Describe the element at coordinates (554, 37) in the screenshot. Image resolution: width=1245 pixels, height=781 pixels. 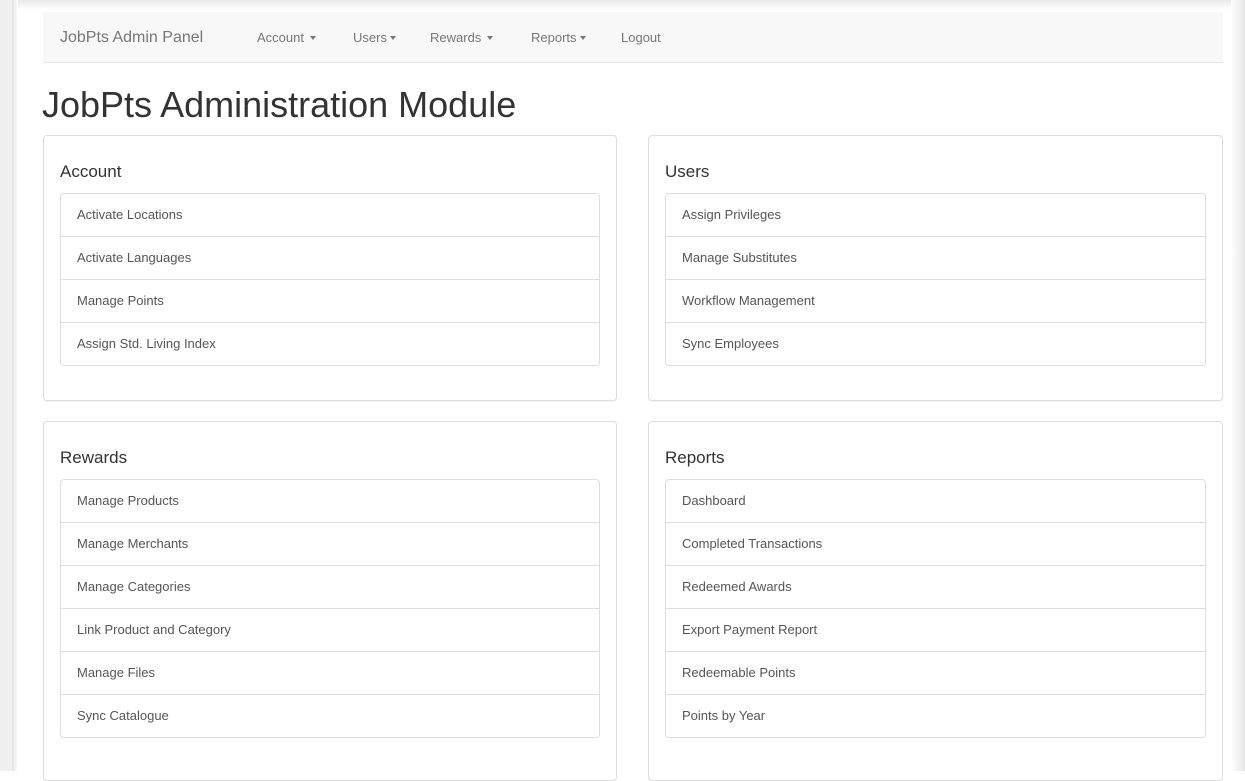
I see `nav-reports-label: Reports` at that location.